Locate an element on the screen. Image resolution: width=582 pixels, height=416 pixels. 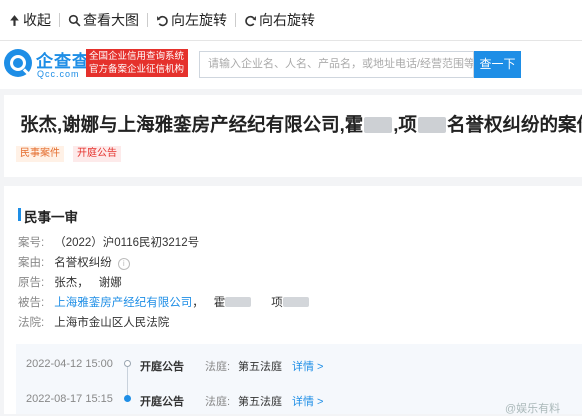
case-title: 张杰,谢娜与上海雅銮房产经纪有限公司,霍 ,项 名誉权纠纷的案件 is located at coordinates (301, 124).